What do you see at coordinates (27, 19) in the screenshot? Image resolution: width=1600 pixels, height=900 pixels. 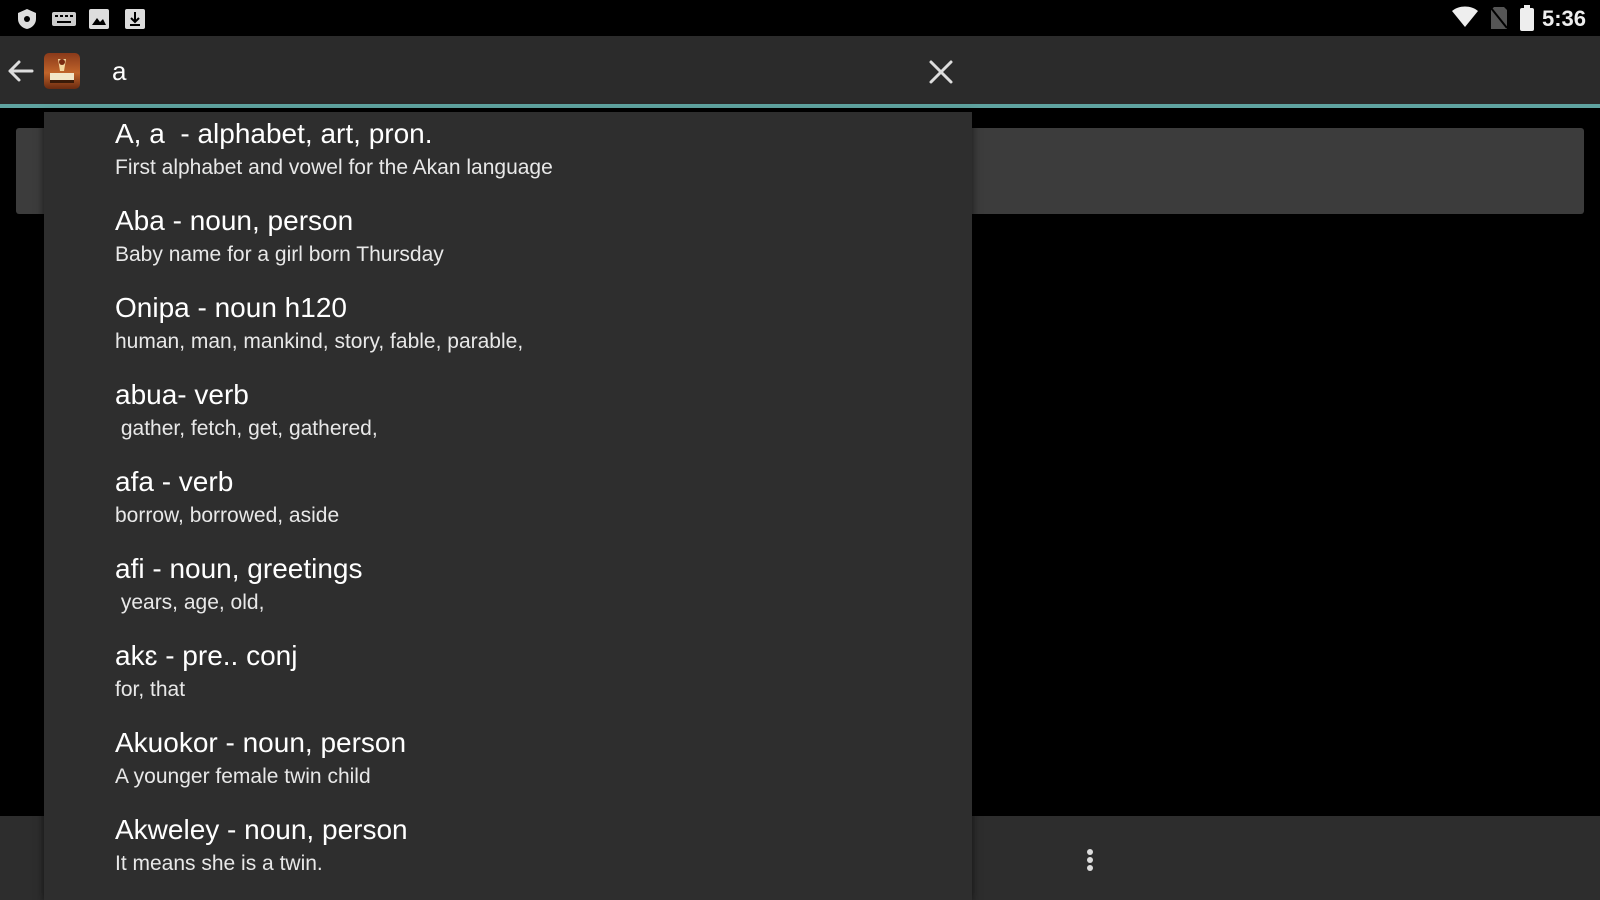 I see `shield-icon` at bounding box center [27, 19].